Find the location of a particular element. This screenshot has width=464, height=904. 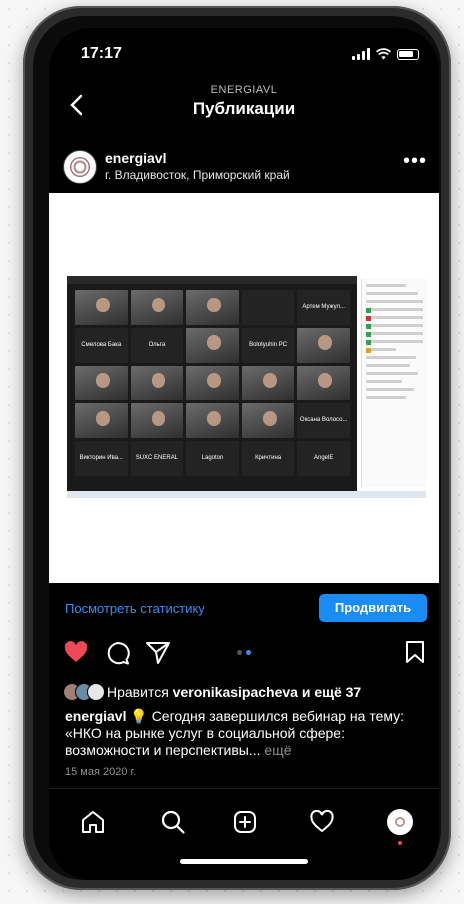

zoom-participant-tile: Ольга is located at coordinates (157, 345).